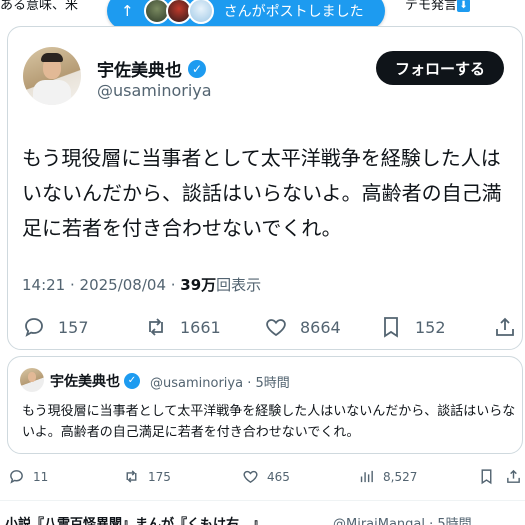 The height and width of the screenshot is (525, 525). I want to click on view-count: 39万, so click(198, 285).